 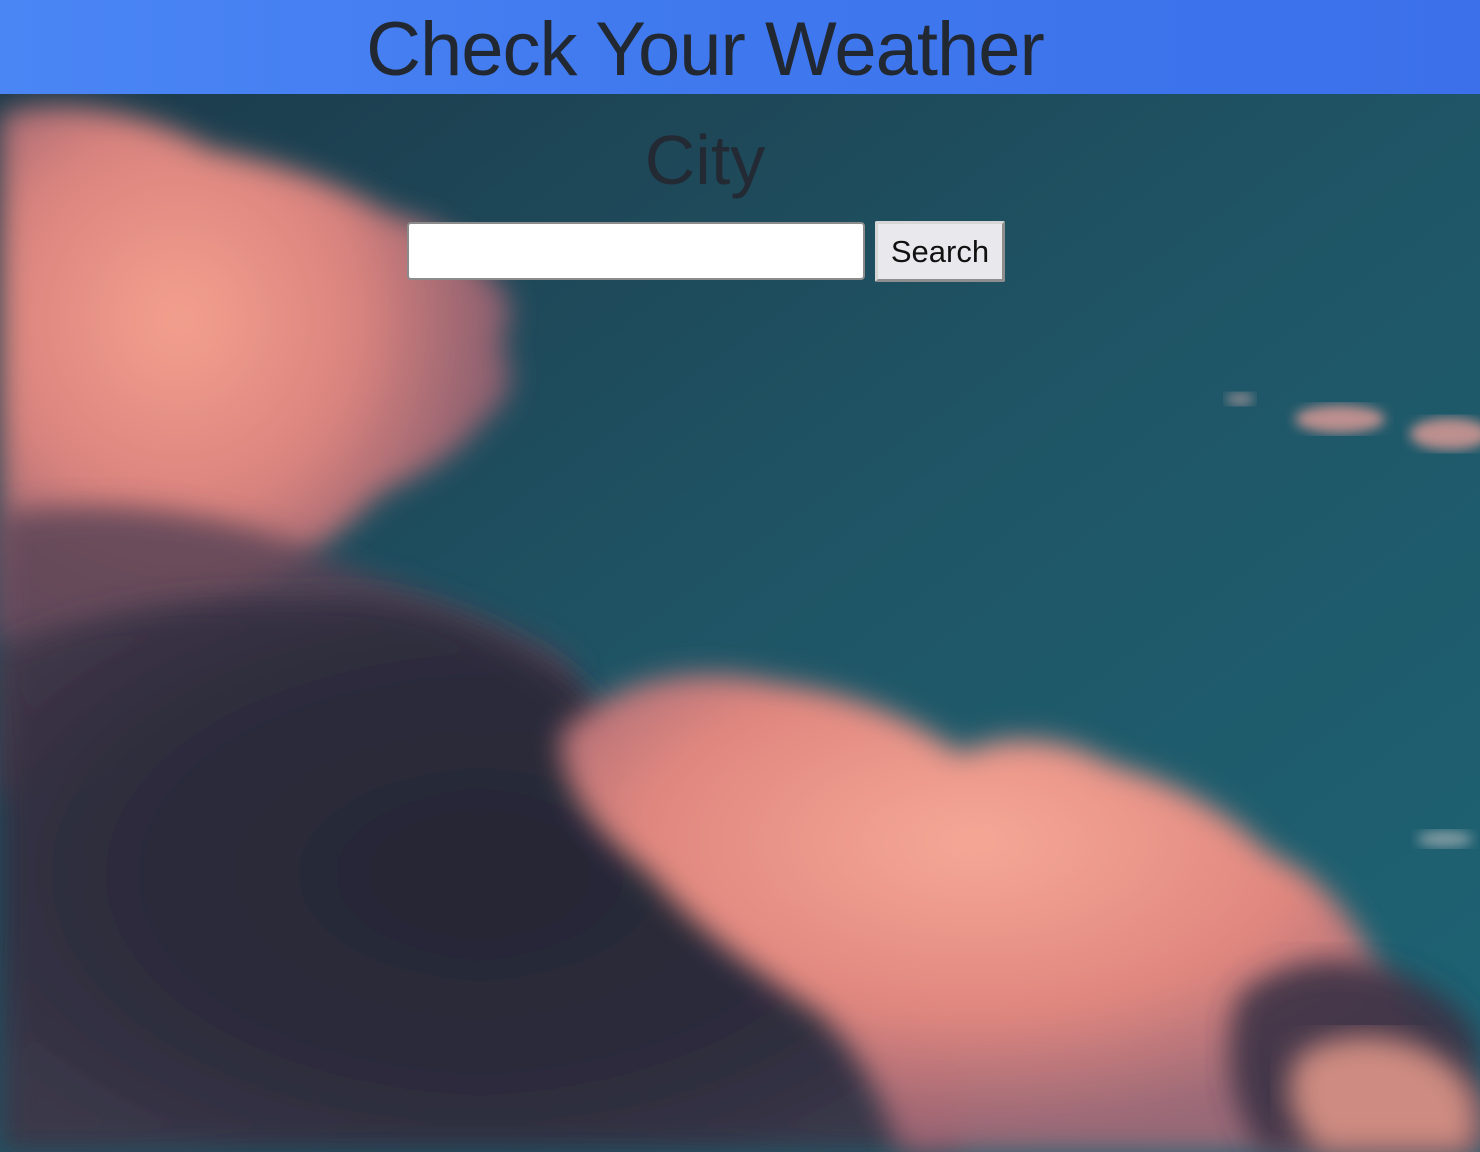 What do you see at coordinates (636, 251) in the screenshot?
I see `city-search-input` at bounding box center [636, 251].